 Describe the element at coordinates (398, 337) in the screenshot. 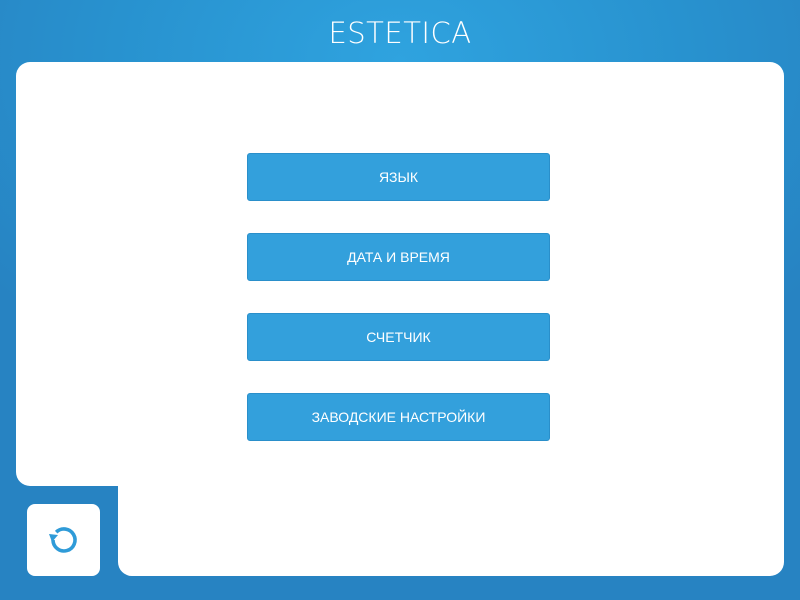

I see `counter-button: СЧЕТЧИК` at that location.